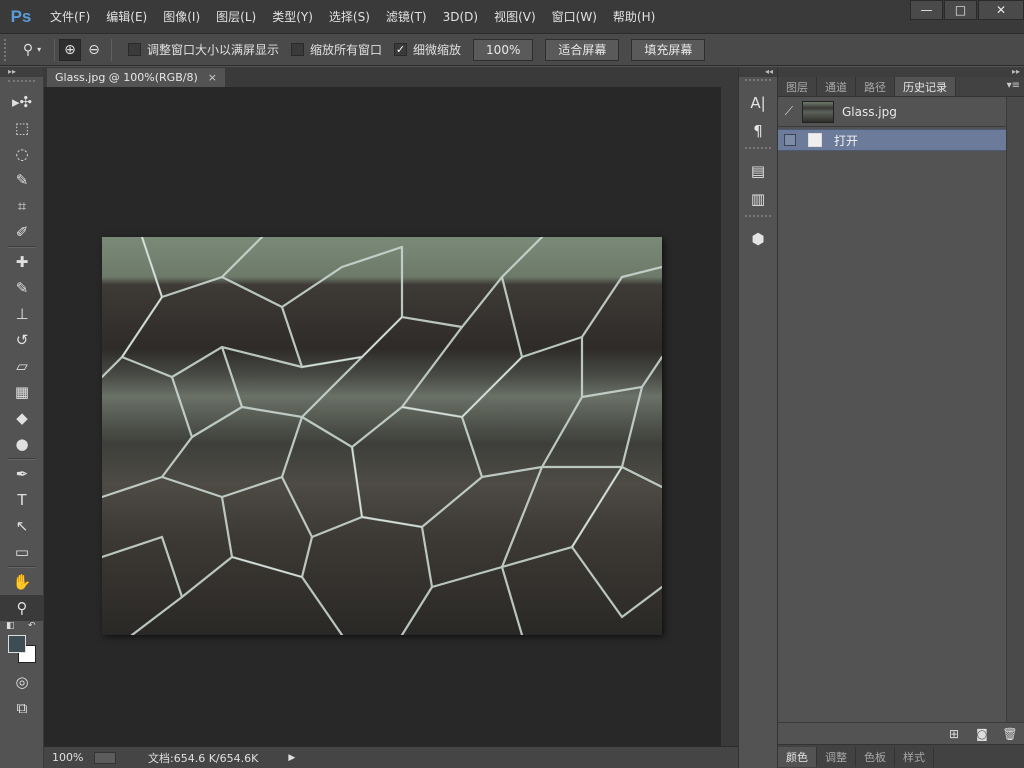 Image resolution: width=1024 pixels, height=768 pixels. I want to click on history-snapshot: ⟋ Glass.jpg, so click(901, 112).